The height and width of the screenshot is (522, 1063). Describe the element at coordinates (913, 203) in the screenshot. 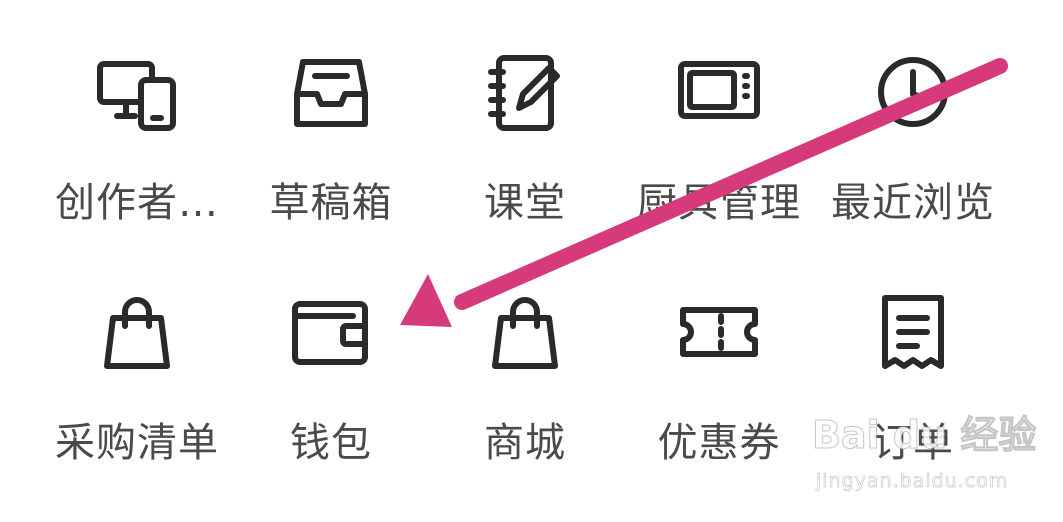

I see `tile-label: 最近浏览` at that location.